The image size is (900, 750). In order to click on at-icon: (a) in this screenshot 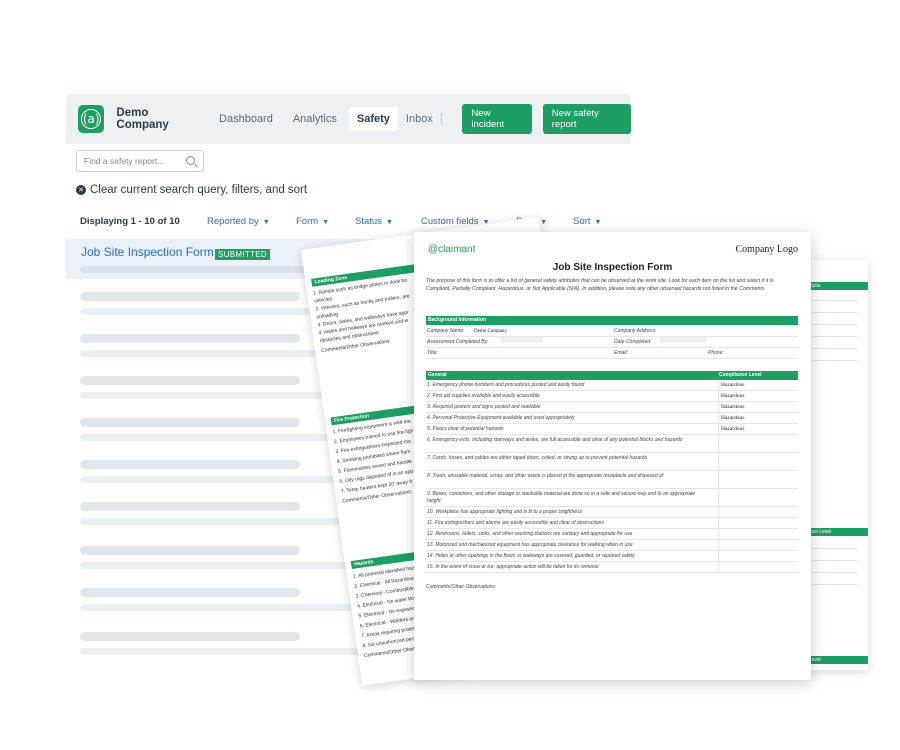, I will do `click(91, 119)`.